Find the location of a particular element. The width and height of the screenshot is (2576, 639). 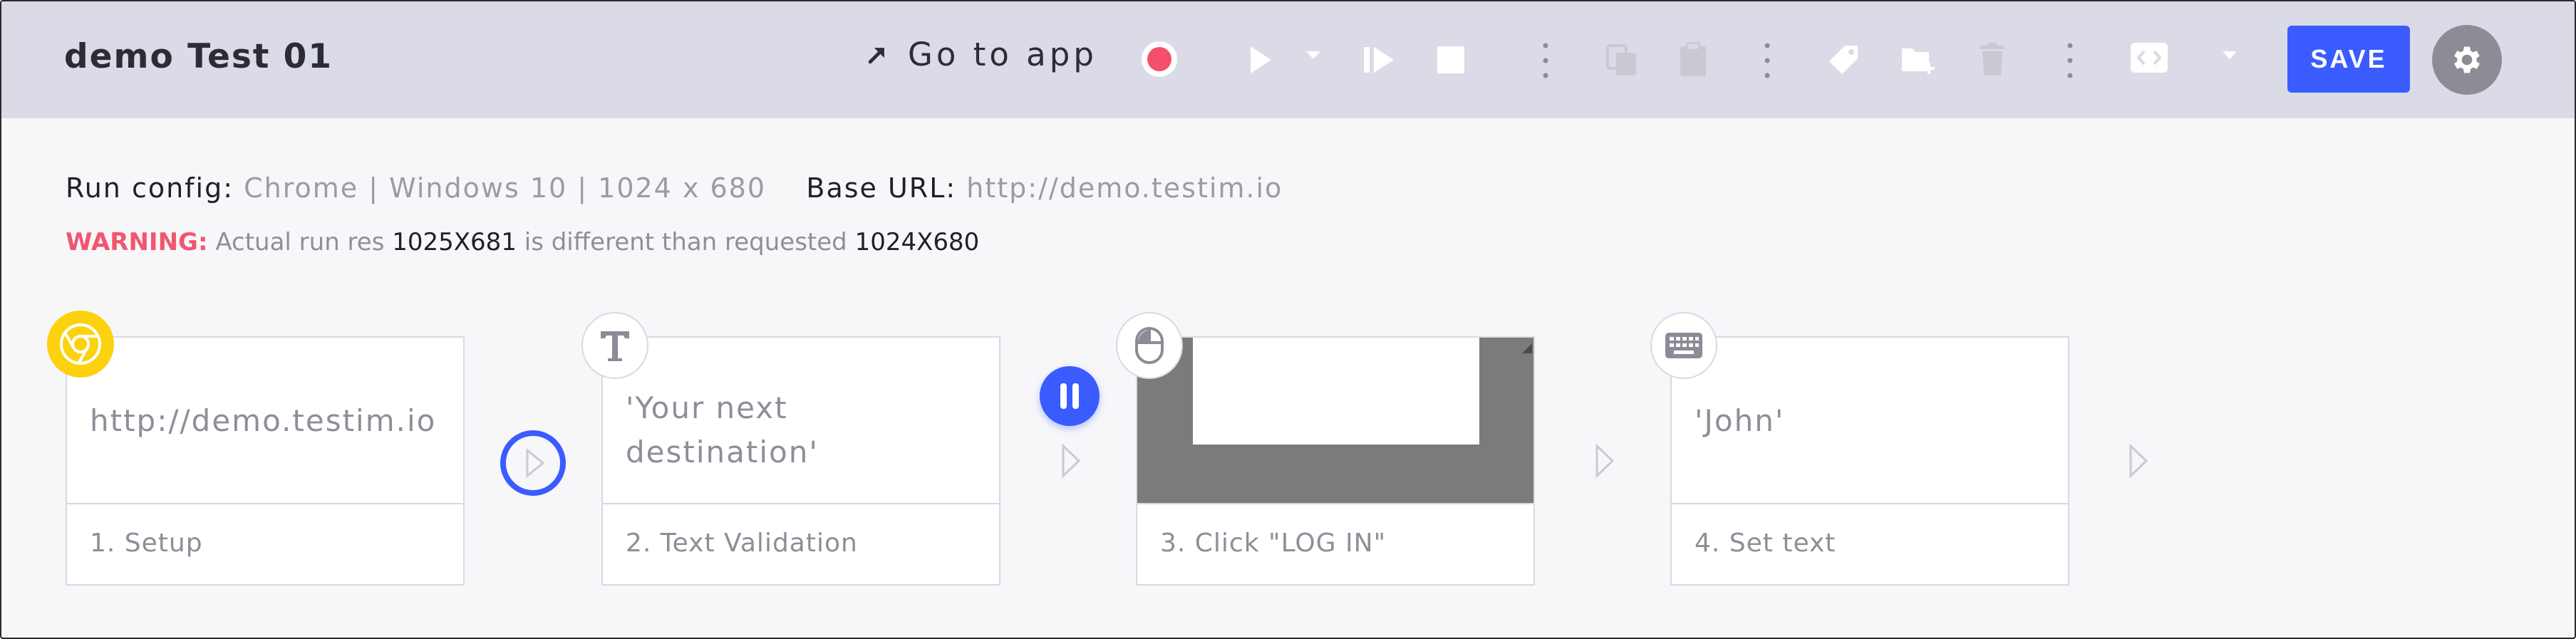

tag-icon is located at coordinates (1843, 60).